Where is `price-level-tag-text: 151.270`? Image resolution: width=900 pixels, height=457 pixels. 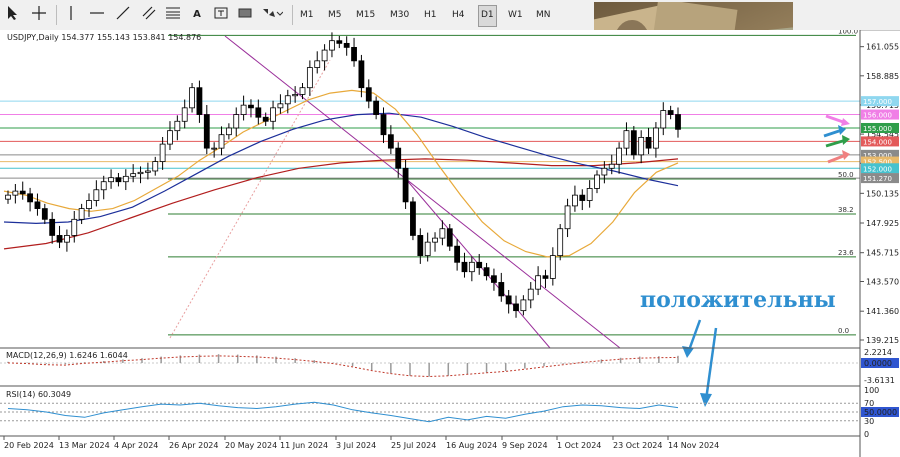 price-level-tag-text: 151.270 is located at coordinates (877, 179).